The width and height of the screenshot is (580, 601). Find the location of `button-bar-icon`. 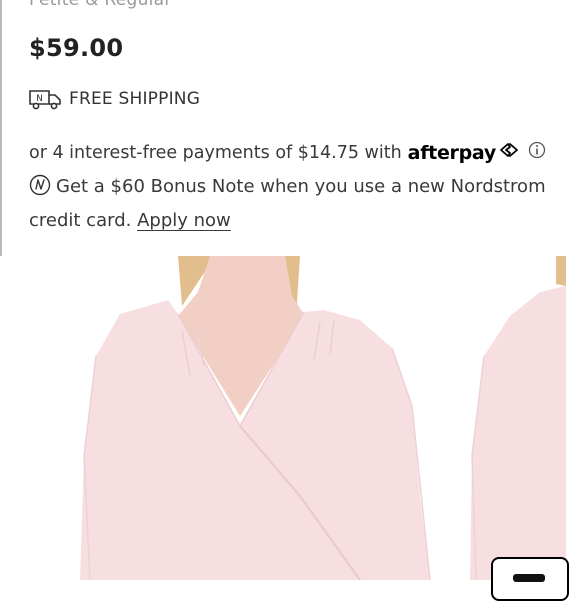

button-bar-icon is located at coordinates (529, 578).